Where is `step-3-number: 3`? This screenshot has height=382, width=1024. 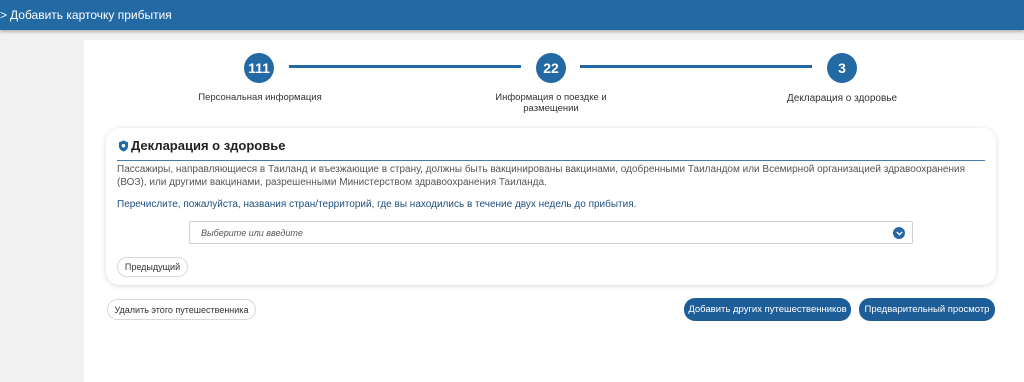
step-3-number: 3 is located at coordinates (842, 68).